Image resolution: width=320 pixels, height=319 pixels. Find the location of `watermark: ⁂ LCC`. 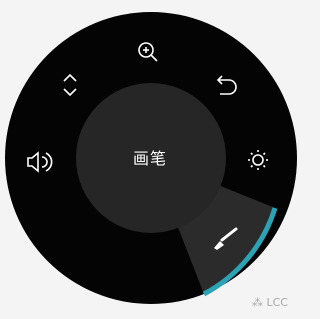

watermark: ⁂ LCC is located at coordinates (270, 302).